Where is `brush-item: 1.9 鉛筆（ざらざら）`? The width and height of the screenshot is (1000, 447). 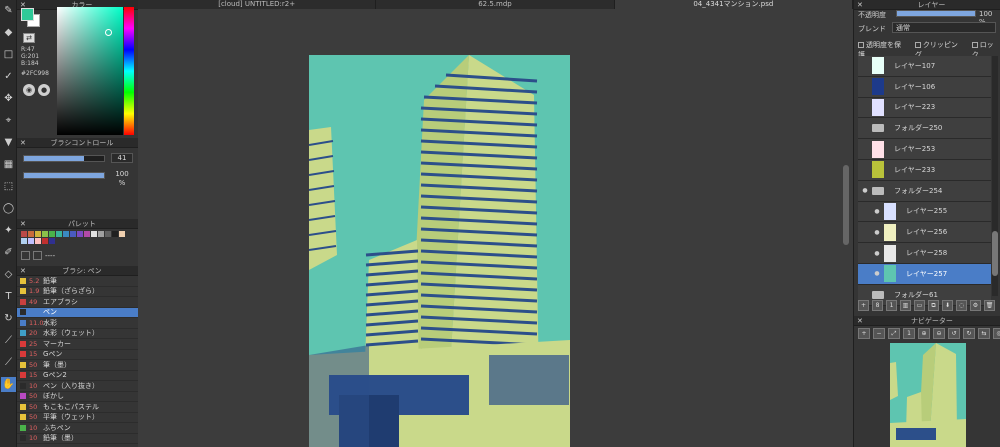
brush-item: 1.9 鉛筆（ざらざら） is located at coordinates (77, 292).